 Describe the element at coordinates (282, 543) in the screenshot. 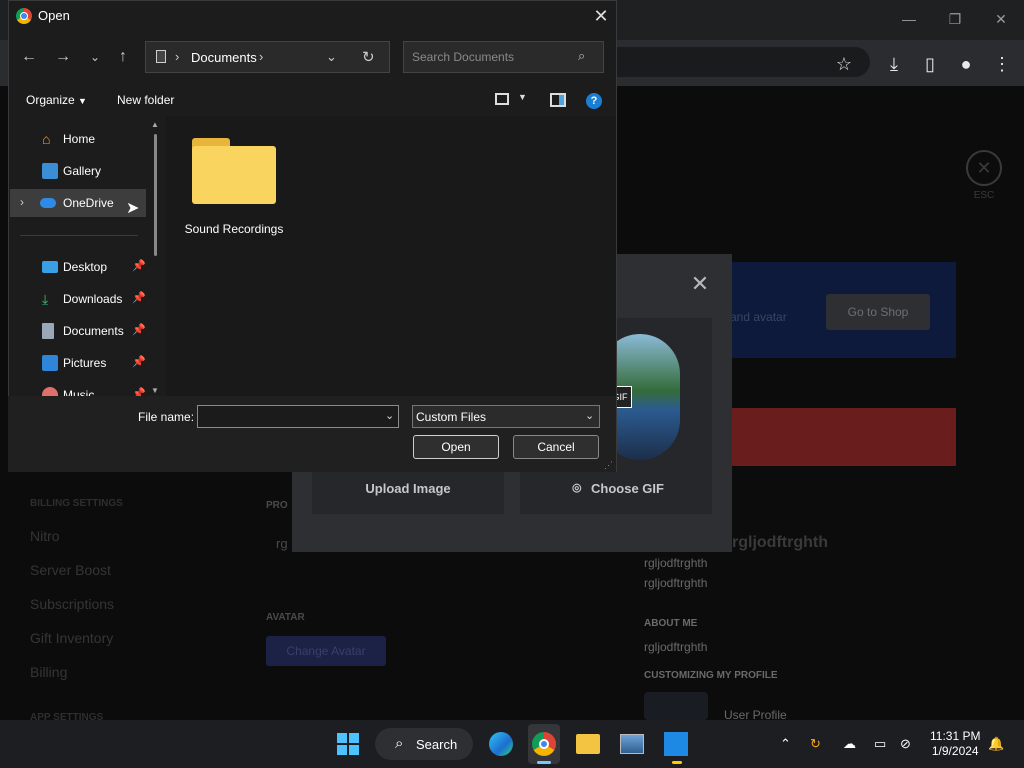

I see `display-name-field: rg` at that location.